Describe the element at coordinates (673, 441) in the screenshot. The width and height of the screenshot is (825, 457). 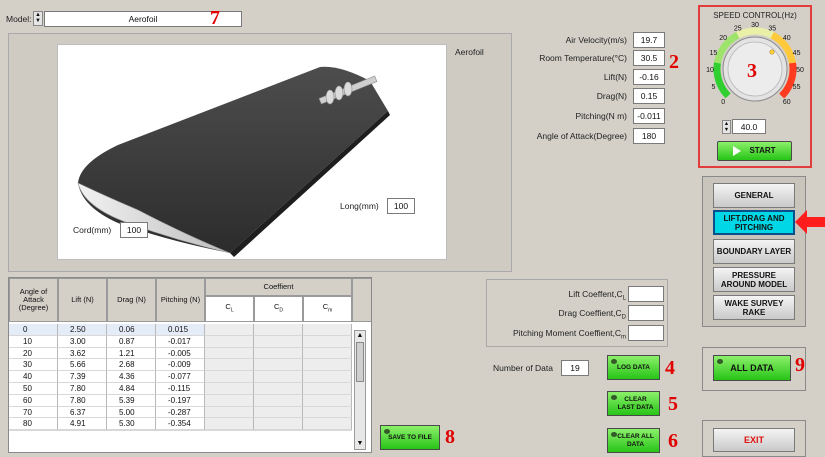
I see `annotation-6: 6` at that location.